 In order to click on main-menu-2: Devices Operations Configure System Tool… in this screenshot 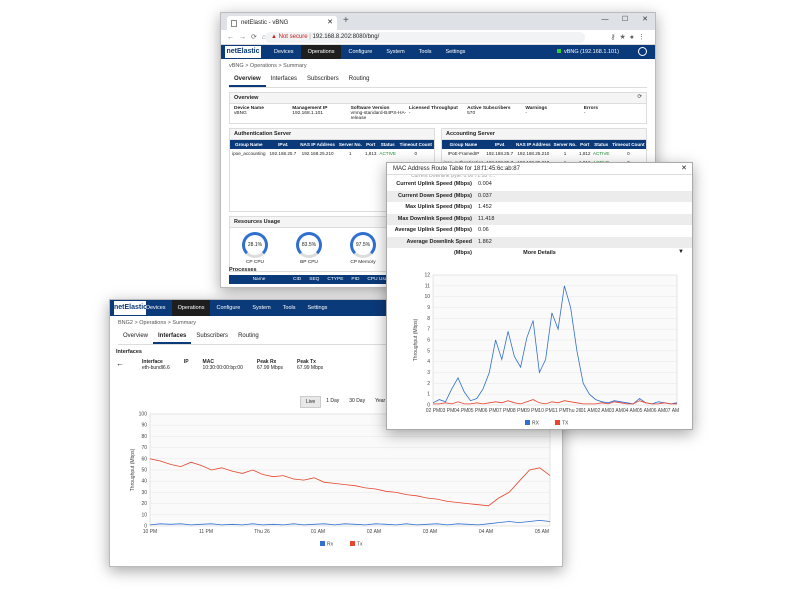, I will do `click(236, 308)`.